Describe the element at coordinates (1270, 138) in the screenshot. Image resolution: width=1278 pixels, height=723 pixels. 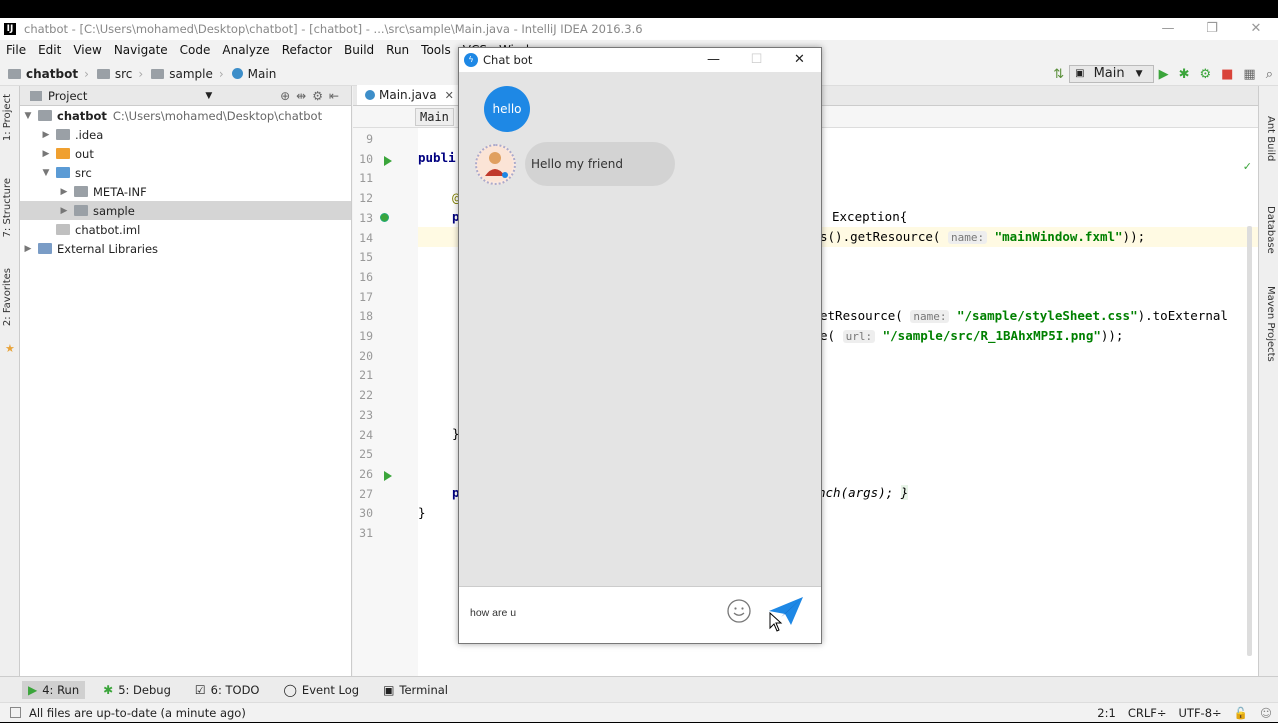
I see `tab-ant-build: Ant Build` at that location.